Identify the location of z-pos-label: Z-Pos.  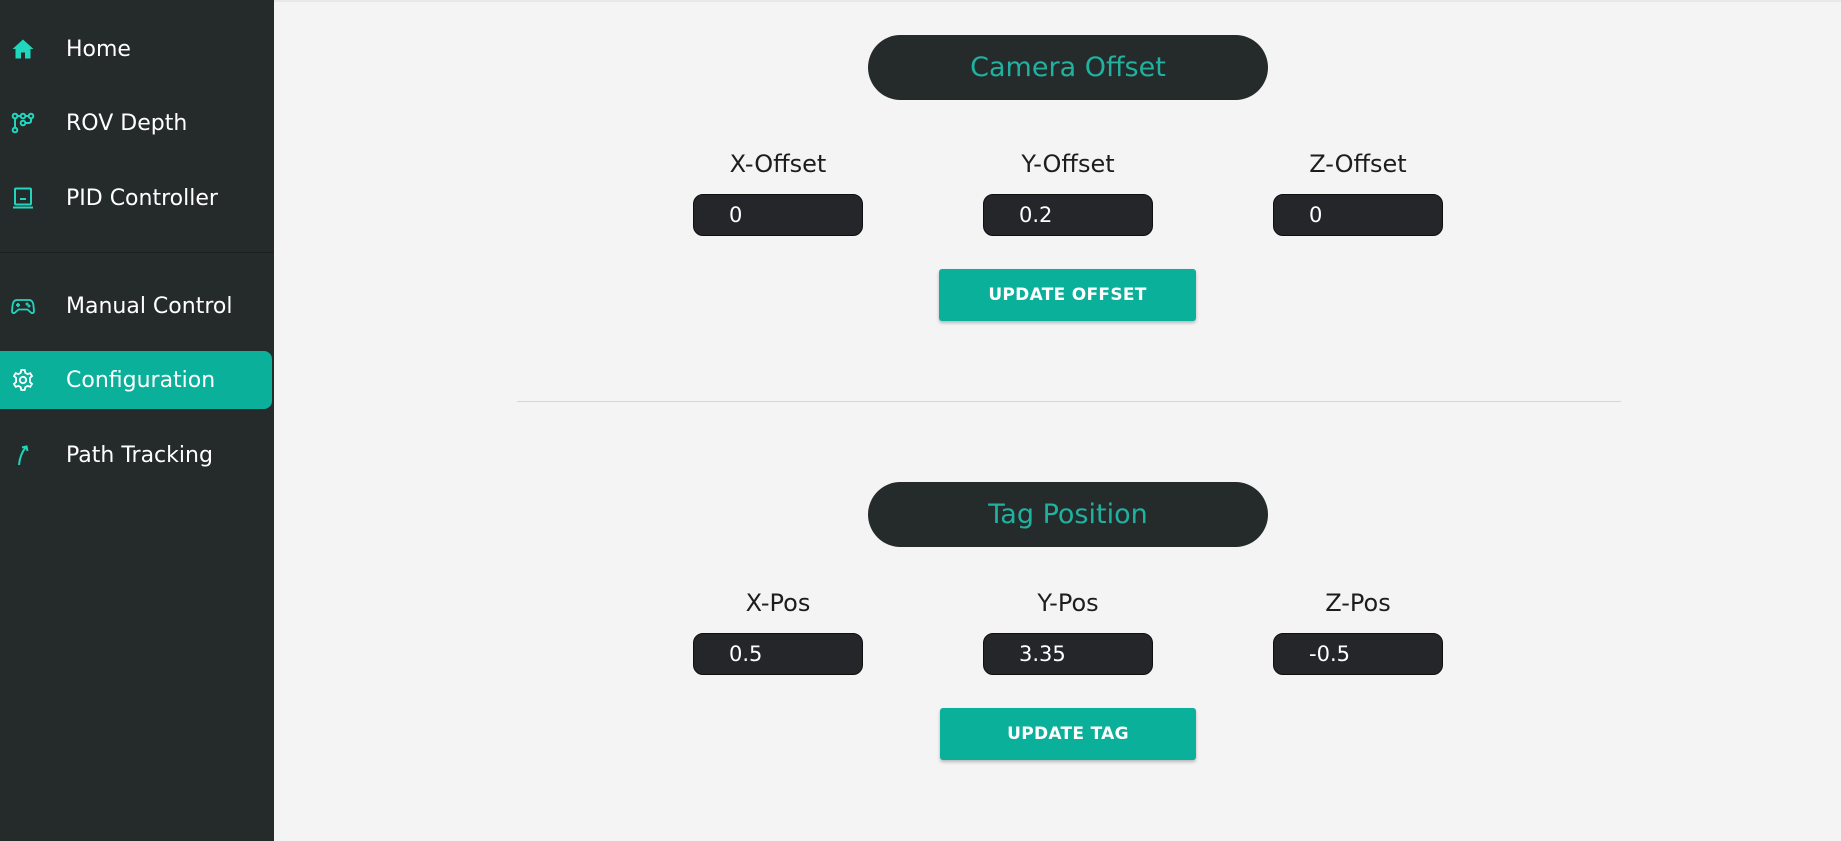
(1358, 603).